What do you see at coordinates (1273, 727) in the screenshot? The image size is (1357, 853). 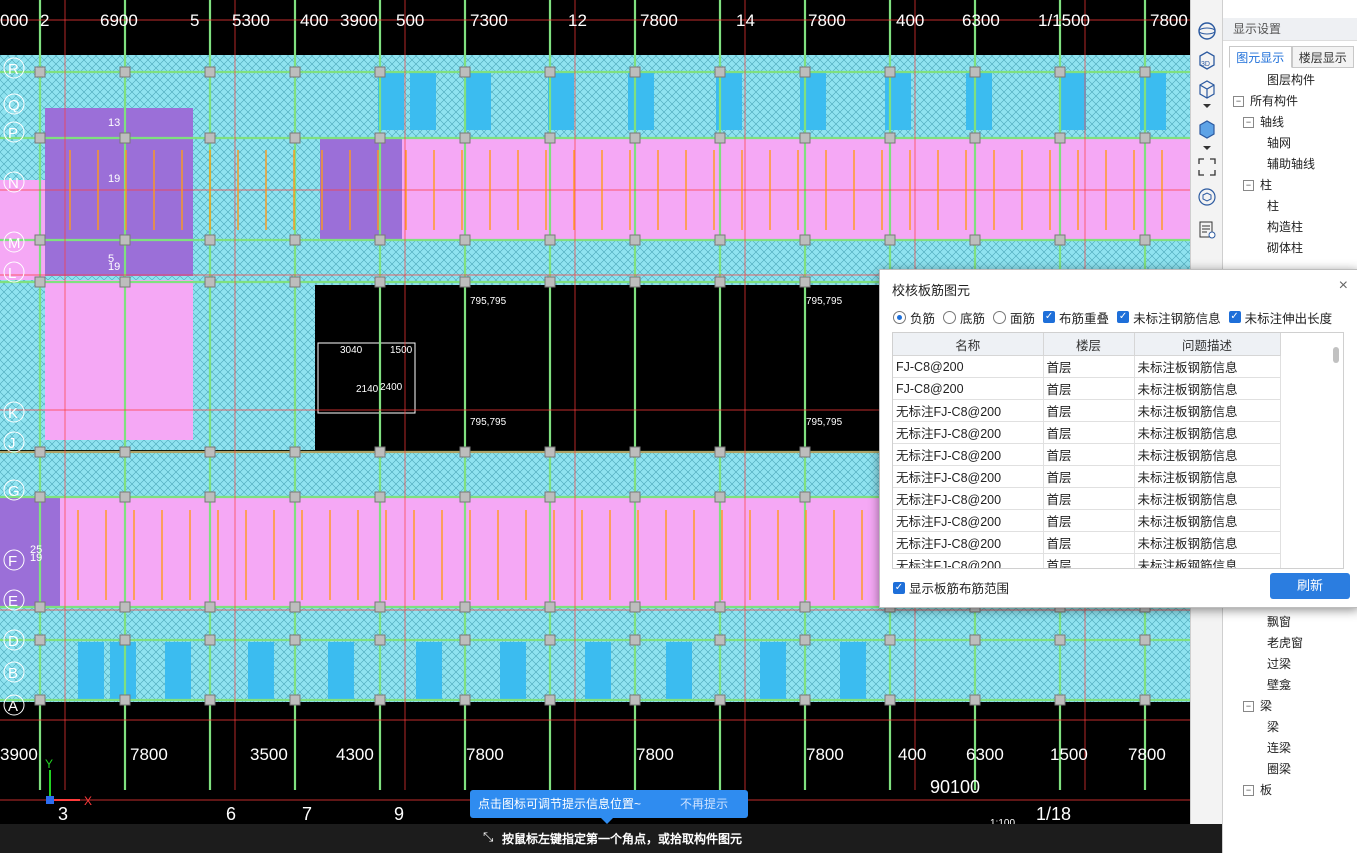 I see `tree-node: 梁` at bounding box center [1273, 727].